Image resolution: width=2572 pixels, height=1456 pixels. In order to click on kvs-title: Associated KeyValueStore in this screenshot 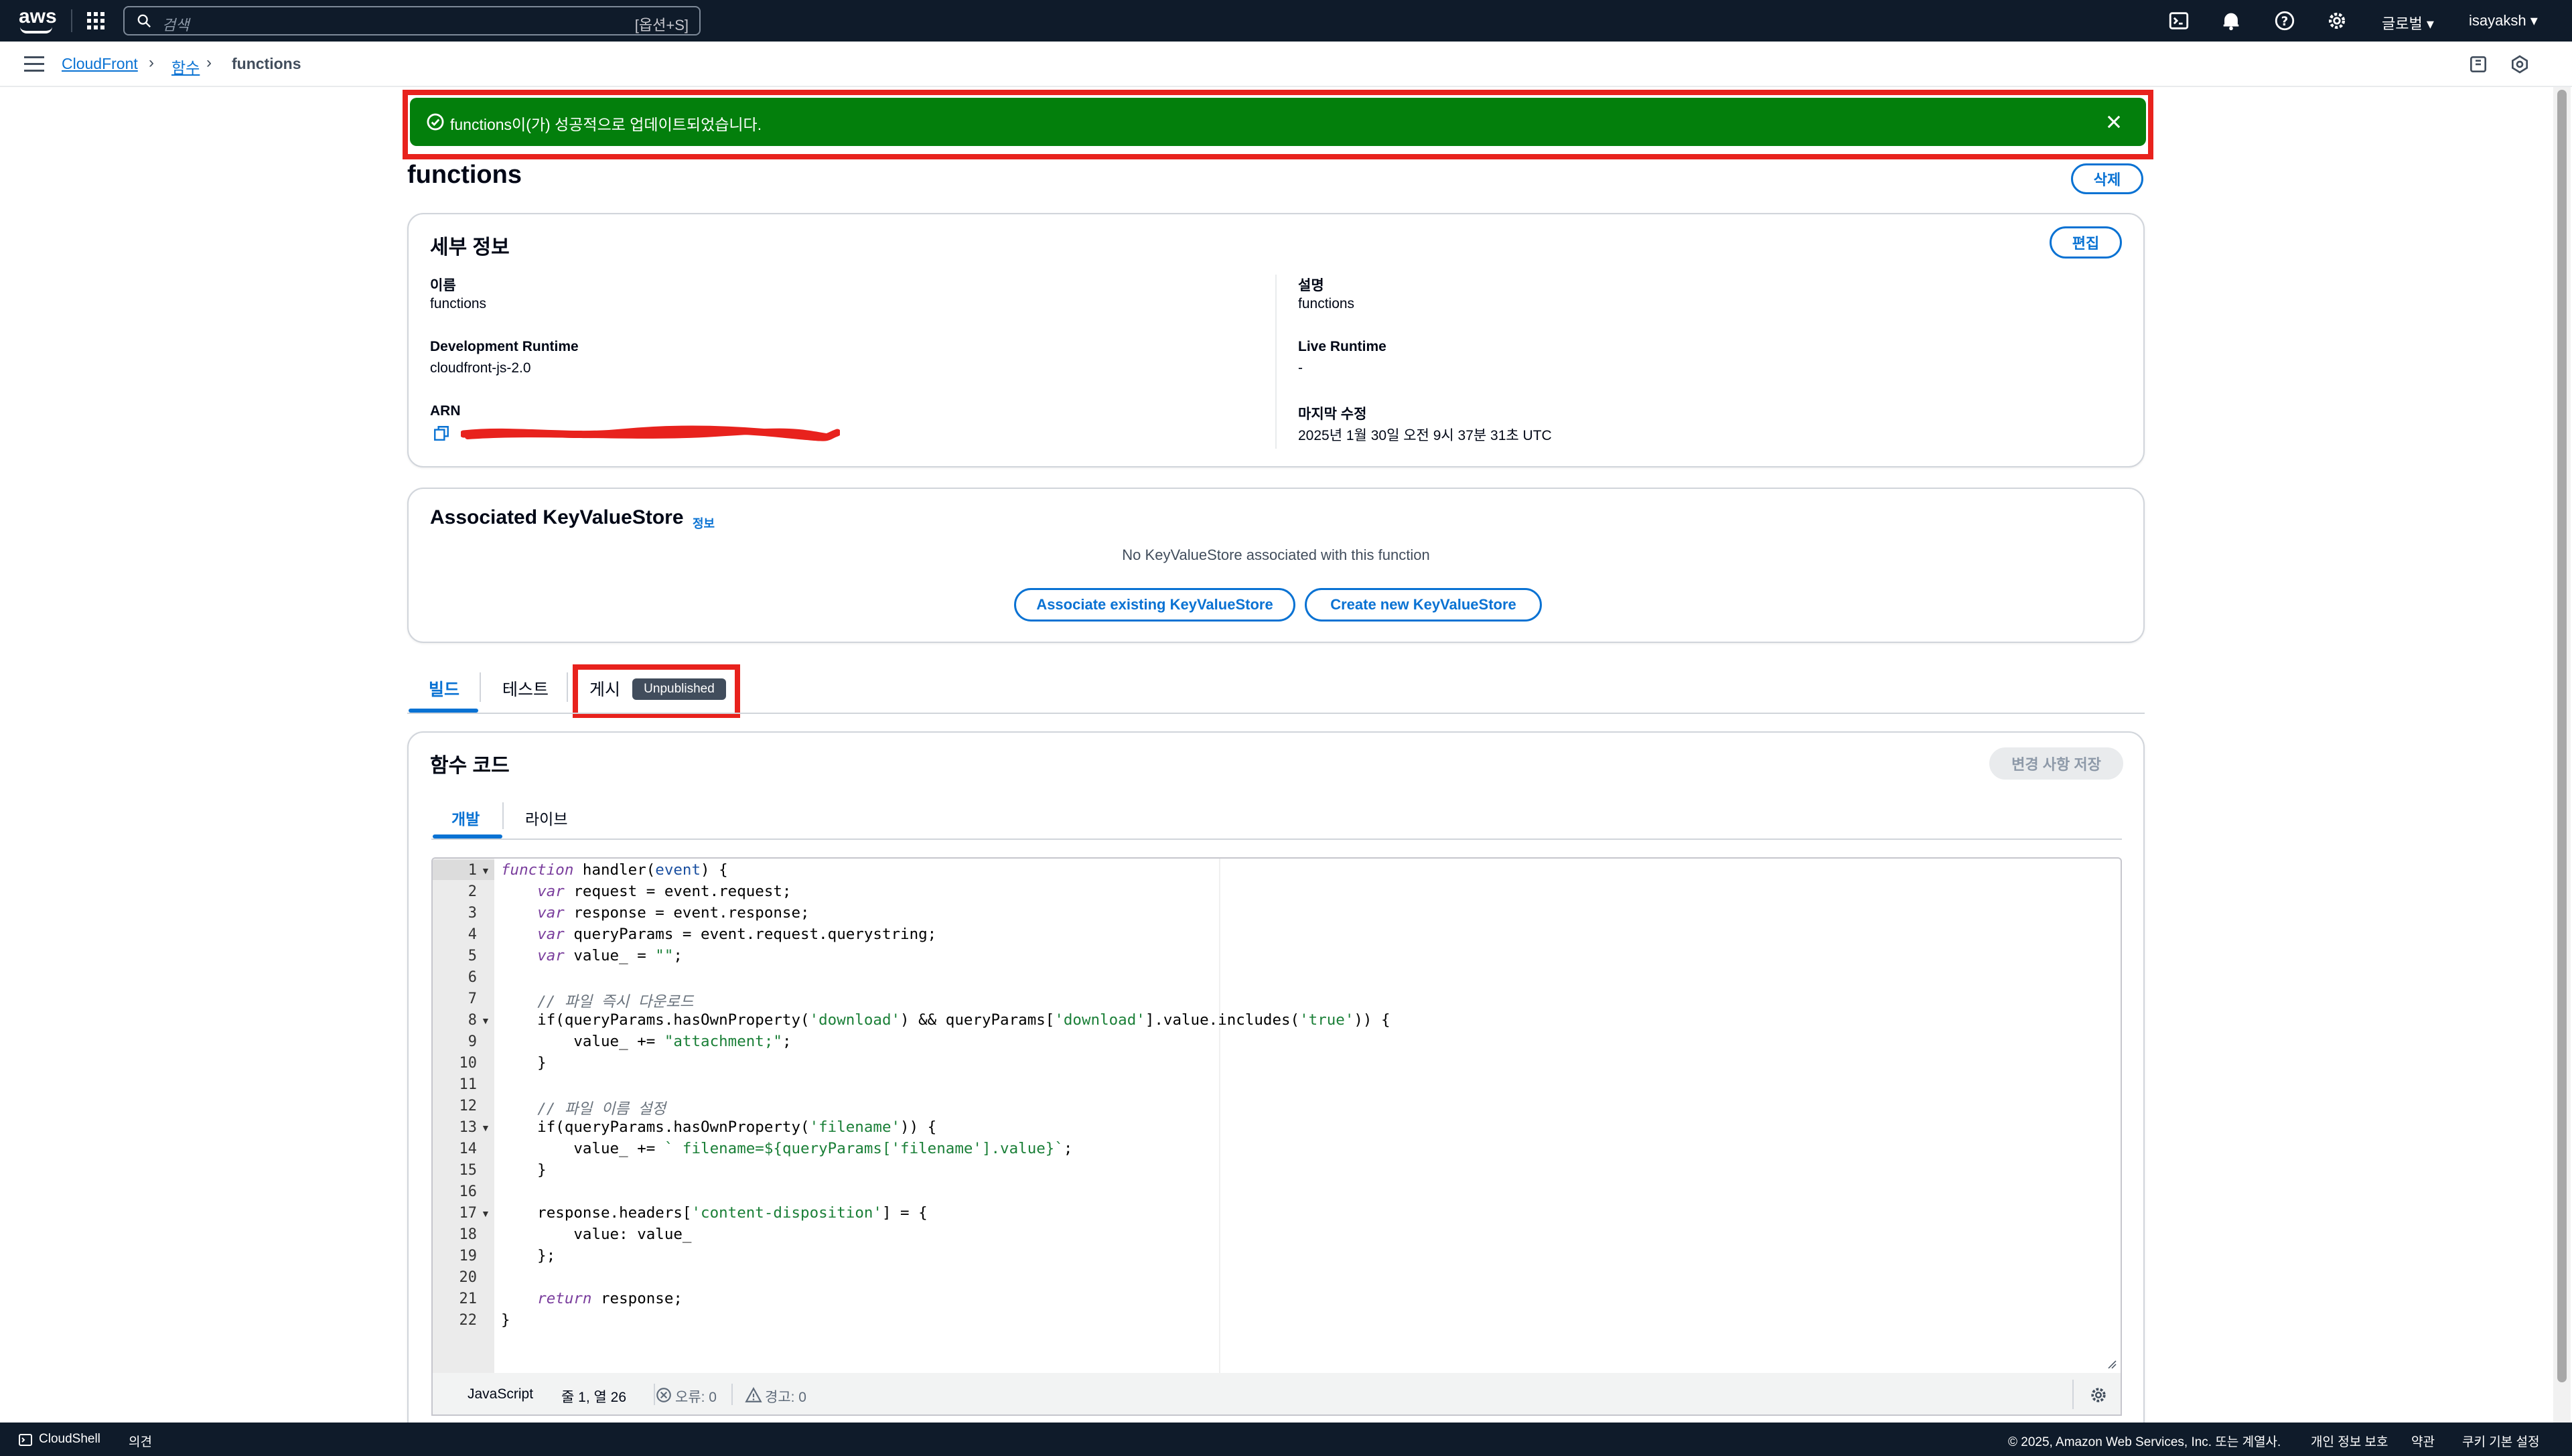, I will do `click(557, 517)`.